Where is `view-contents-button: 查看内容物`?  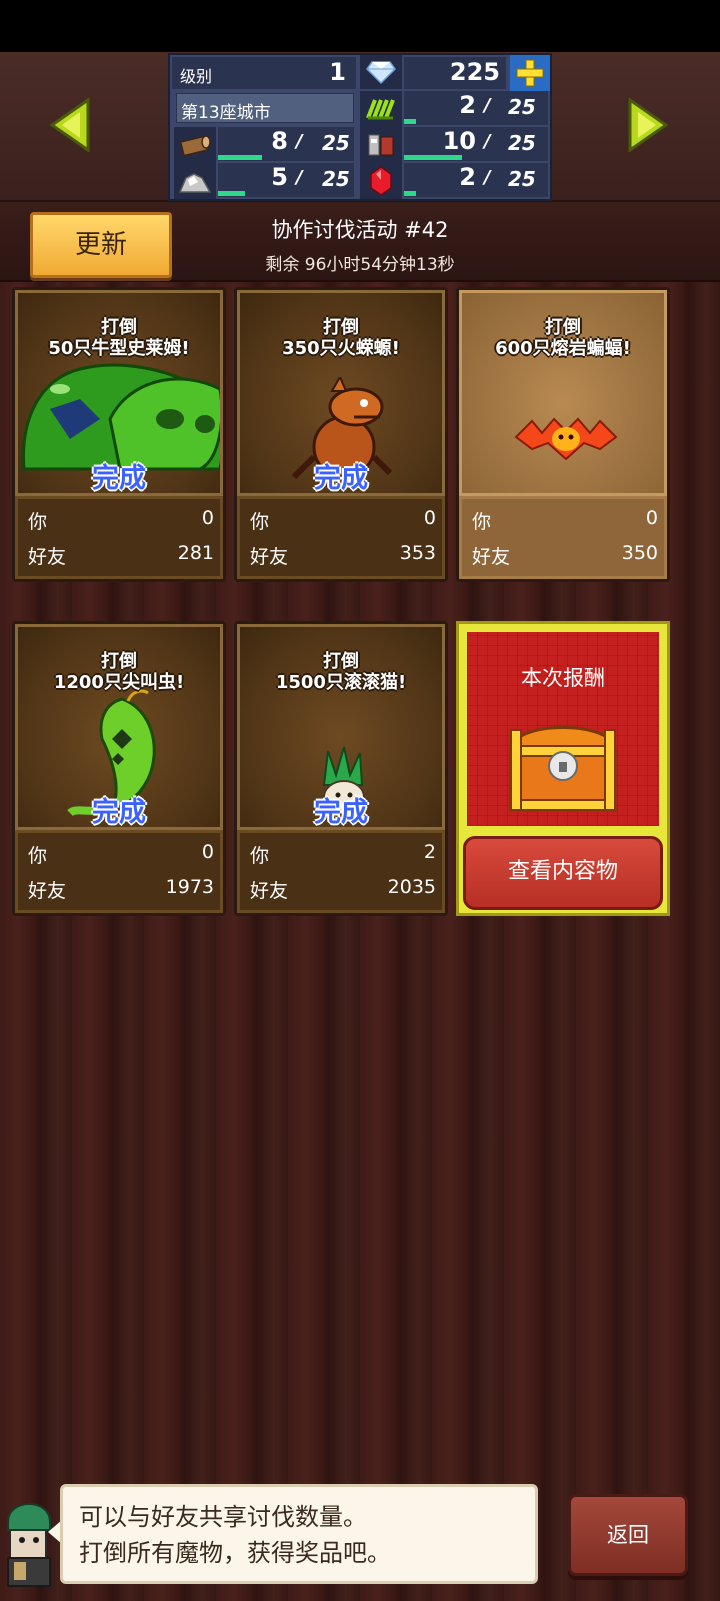
view-contents-button: 查看内容物 is located at coordinates (563, 873).